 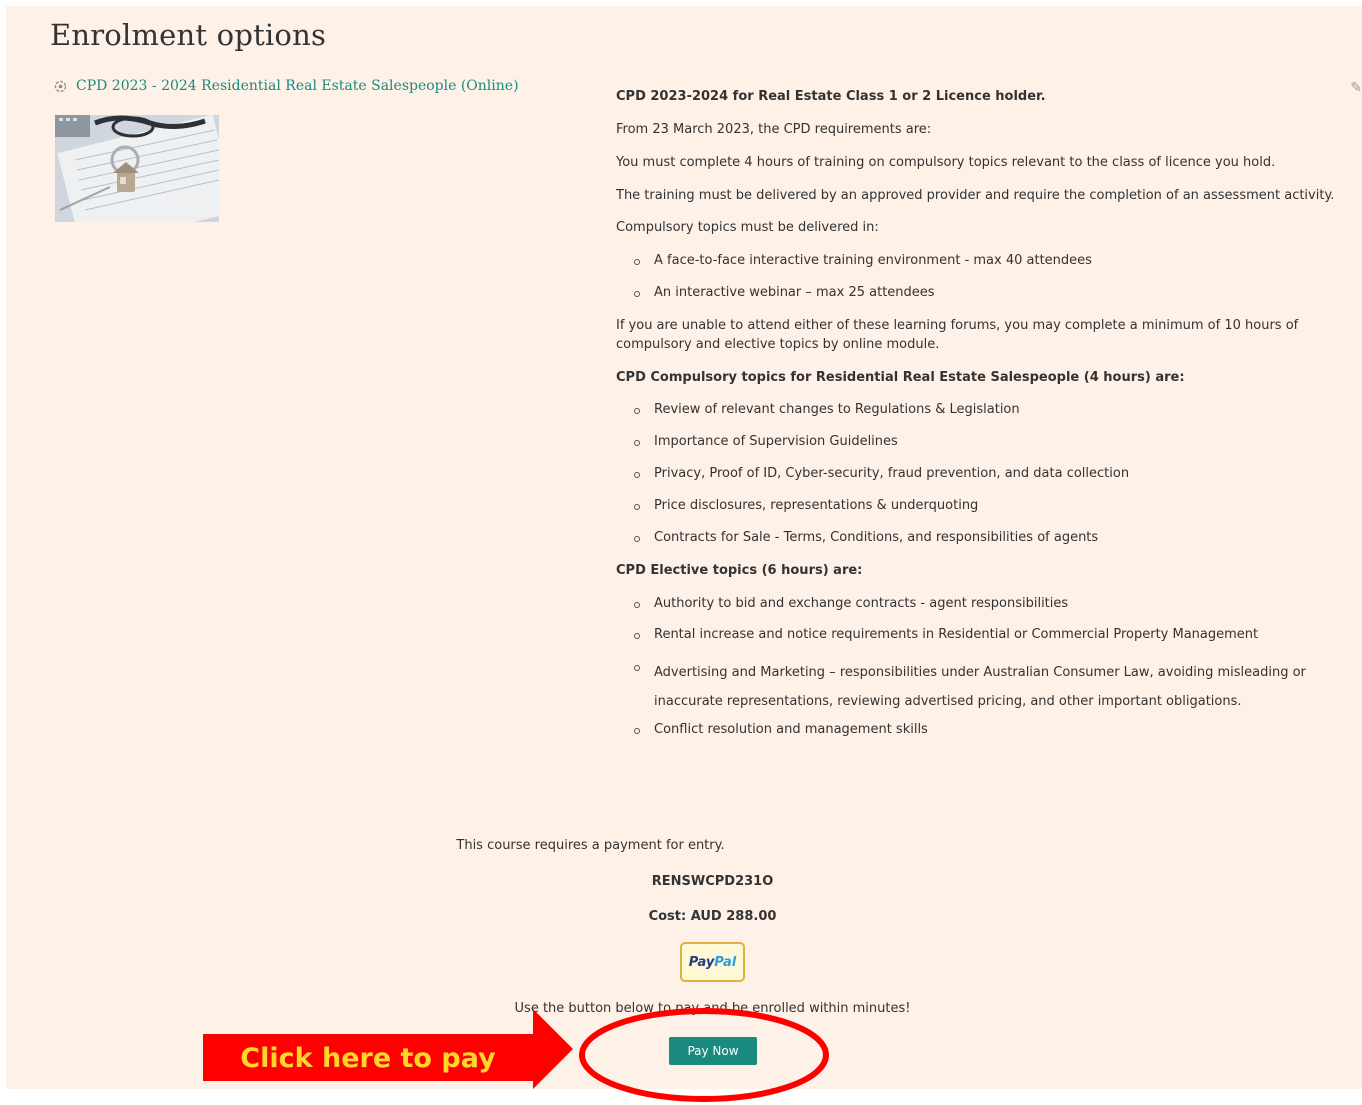 I want to click on red-ellipse-annotation, so click(x=704, y=1055).